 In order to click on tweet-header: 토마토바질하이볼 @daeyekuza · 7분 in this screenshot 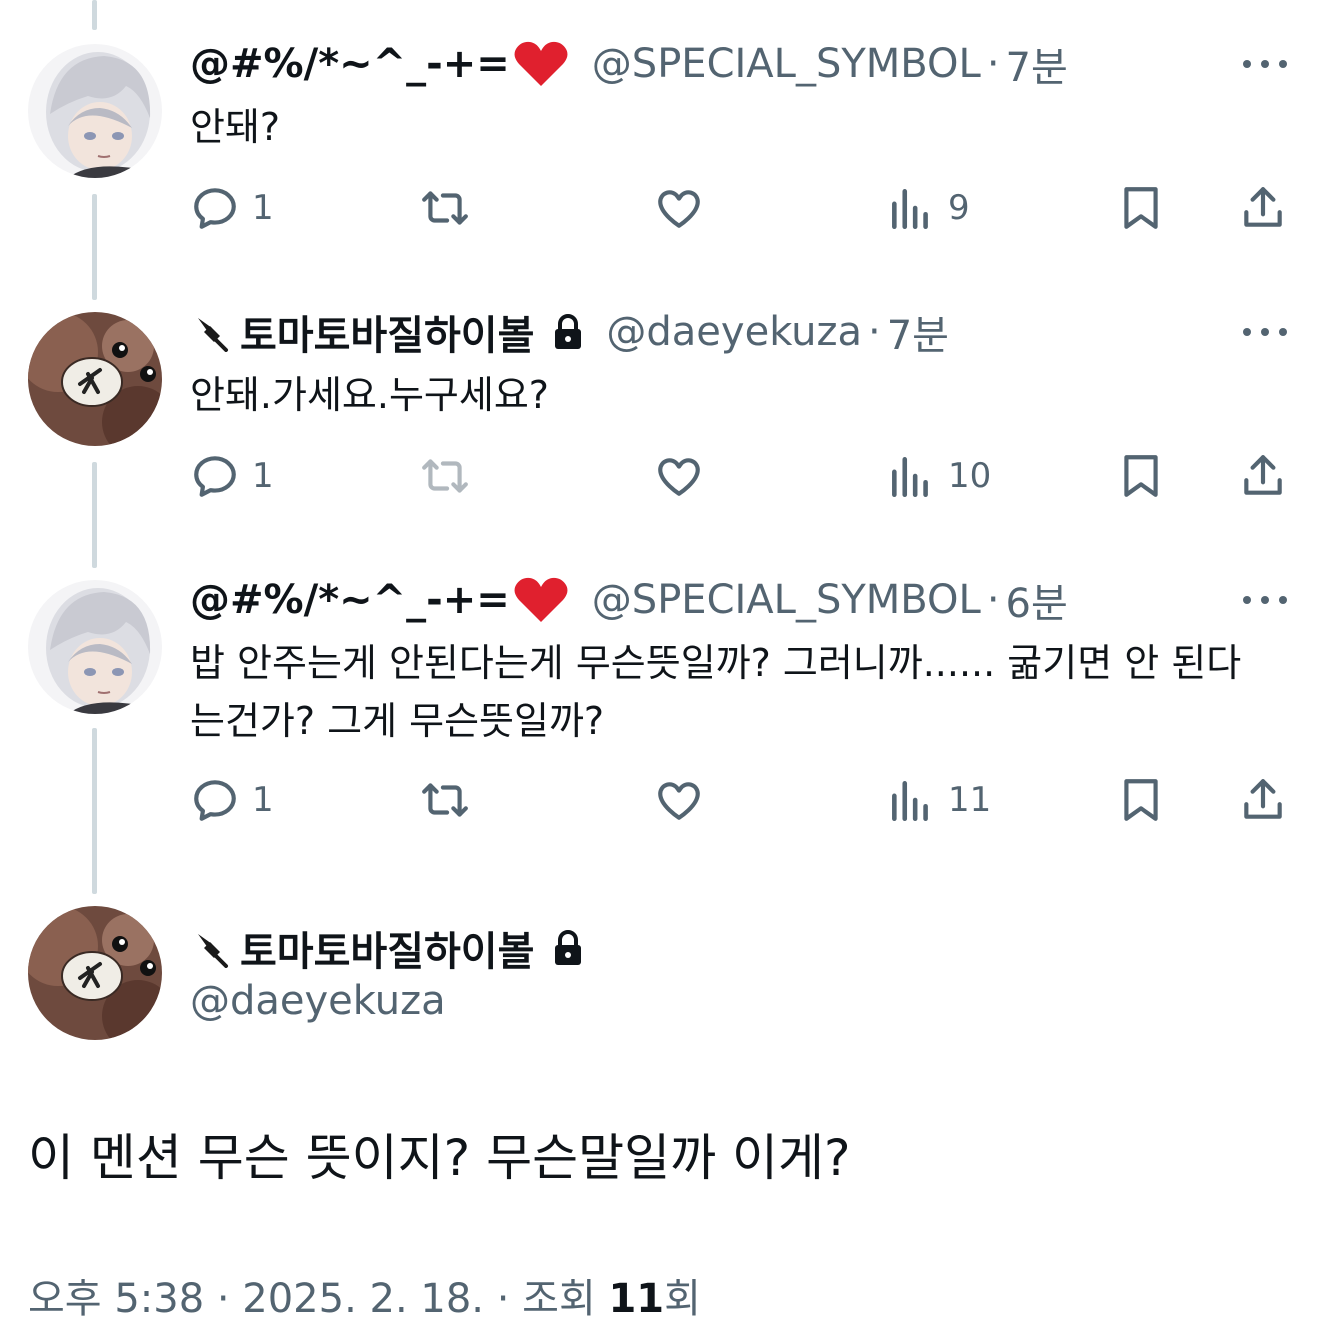, I will do `click(569, 332)`.